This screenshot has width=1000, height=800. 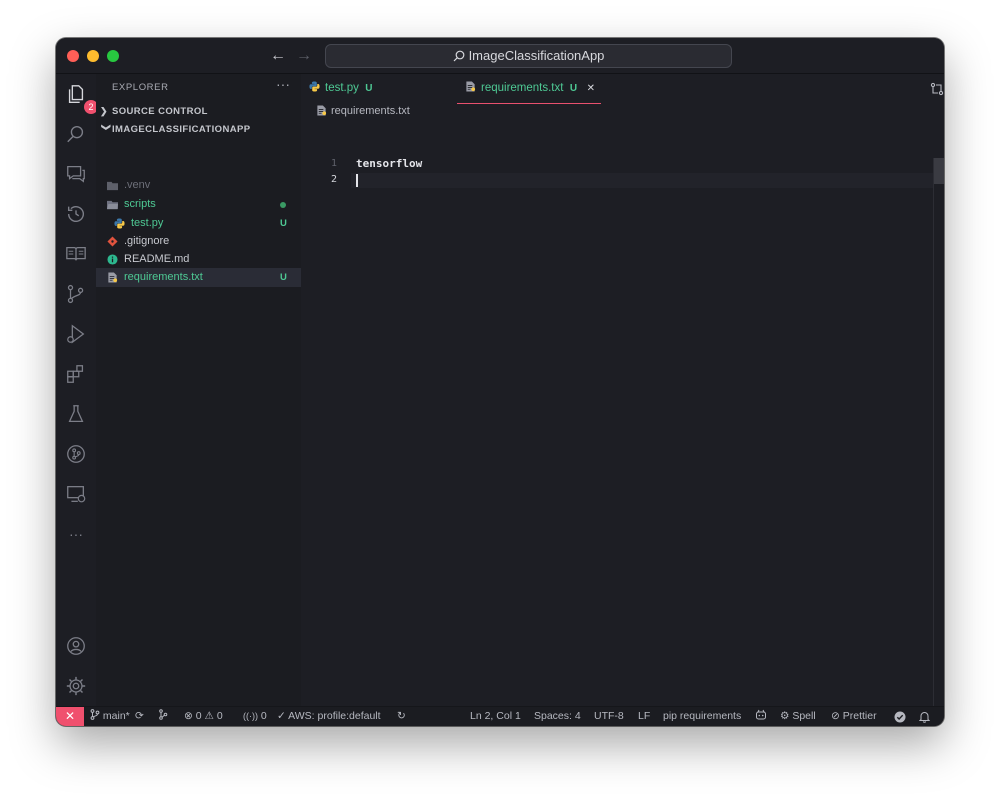 What do you see at coordinates (219, 716) in the screenshot?
I see `warning-count: 0` at bounding box center [219, 716].